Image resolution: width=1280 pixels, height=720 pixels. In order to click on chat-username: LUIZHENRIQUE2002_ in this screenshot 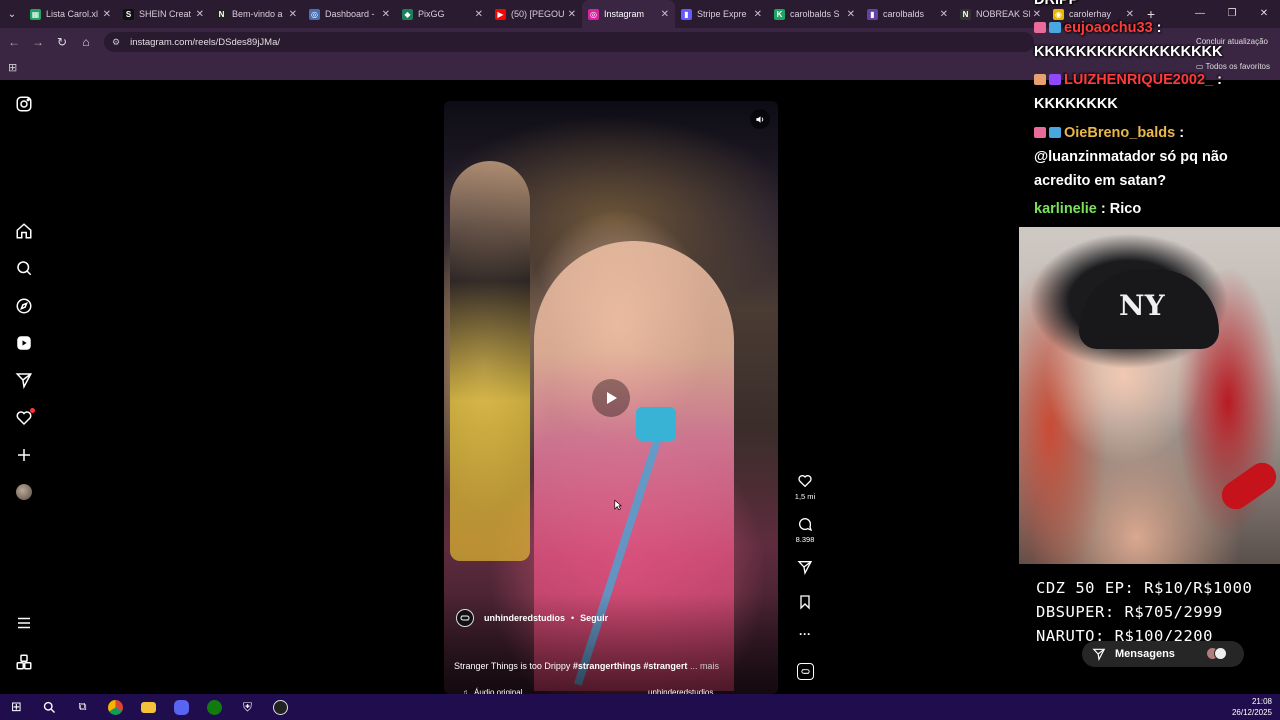, I will do `click(1139, 80)`.